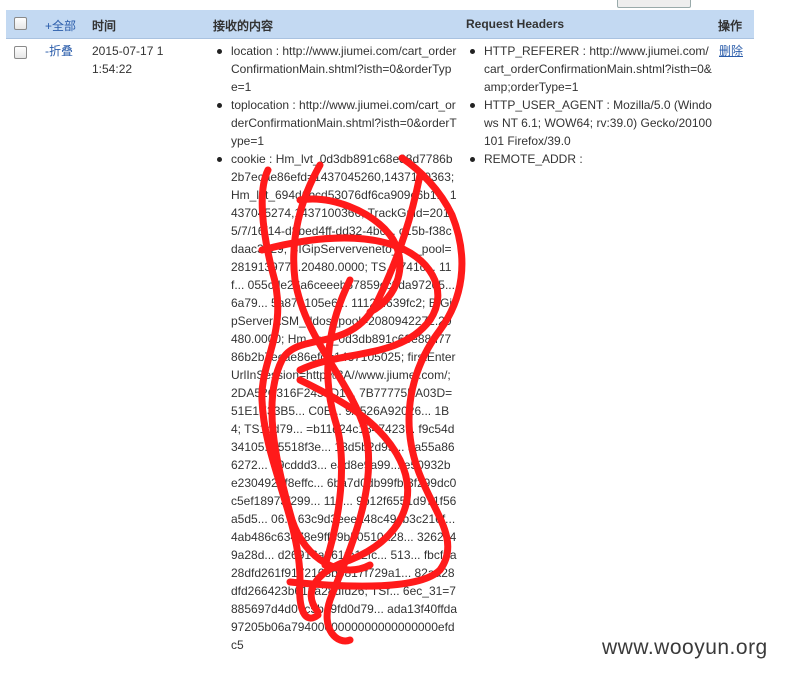  I want to click on row-time: 2015-07-17 11:54:22, so click(128, 60).